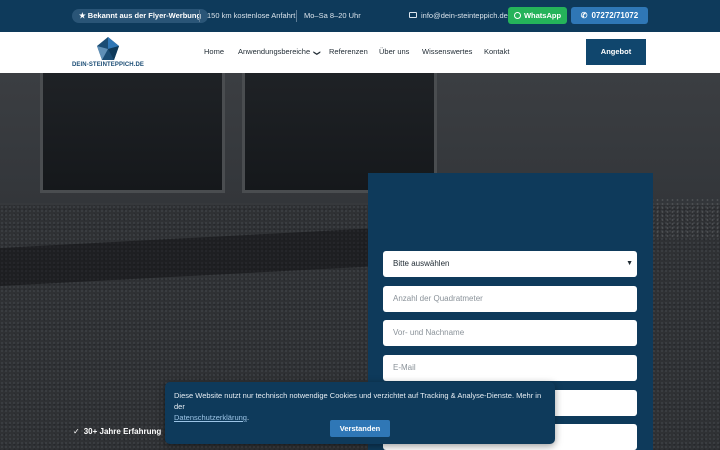 Image resolution: width=720 pixels, height=450 pixels. Describe the element at coordinates (214, 52) in the screenshot. I see `nav-home: Home` at that location.